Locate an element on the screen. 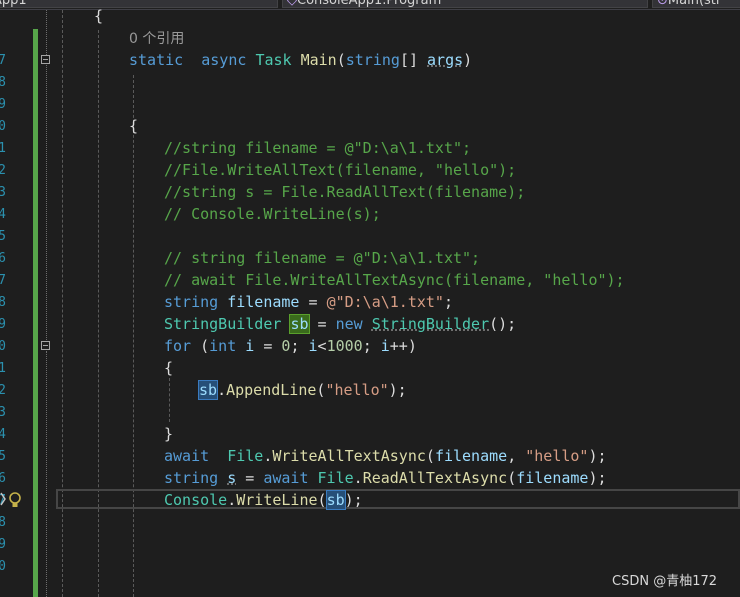 The width and height of the screenshot is (740, 597). collapse-for-loop-icon is located at coordinates (45, 345).